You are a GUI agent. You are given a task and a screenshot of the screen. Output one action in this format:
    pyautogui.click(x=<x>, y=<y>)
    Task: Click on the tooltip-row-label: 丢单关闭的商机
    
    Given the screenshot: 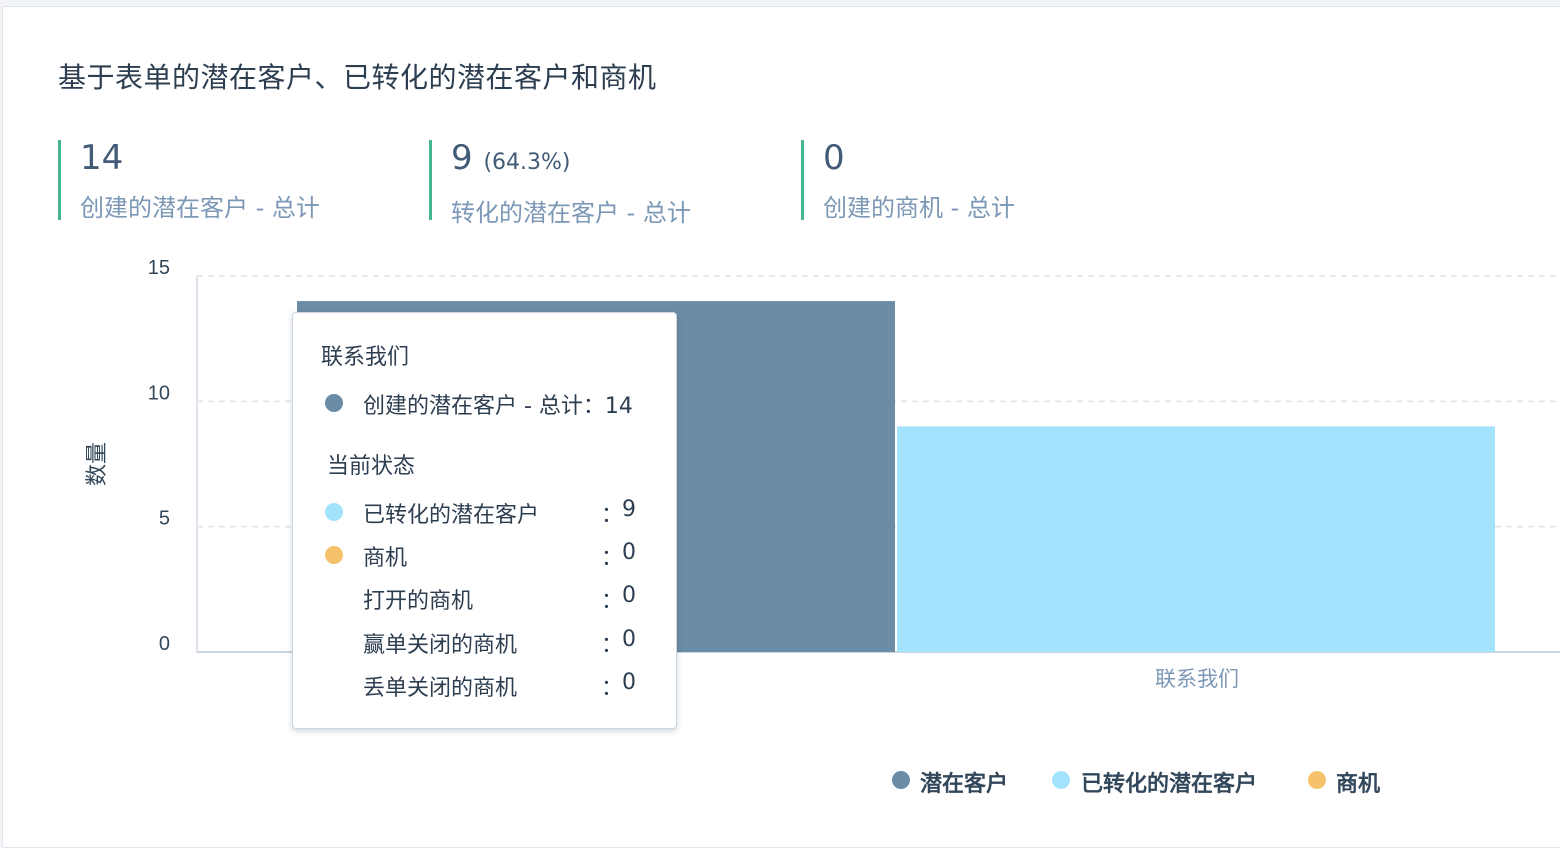 What is the action you would take?
    pyautogui.click(x=440, y=688)
    